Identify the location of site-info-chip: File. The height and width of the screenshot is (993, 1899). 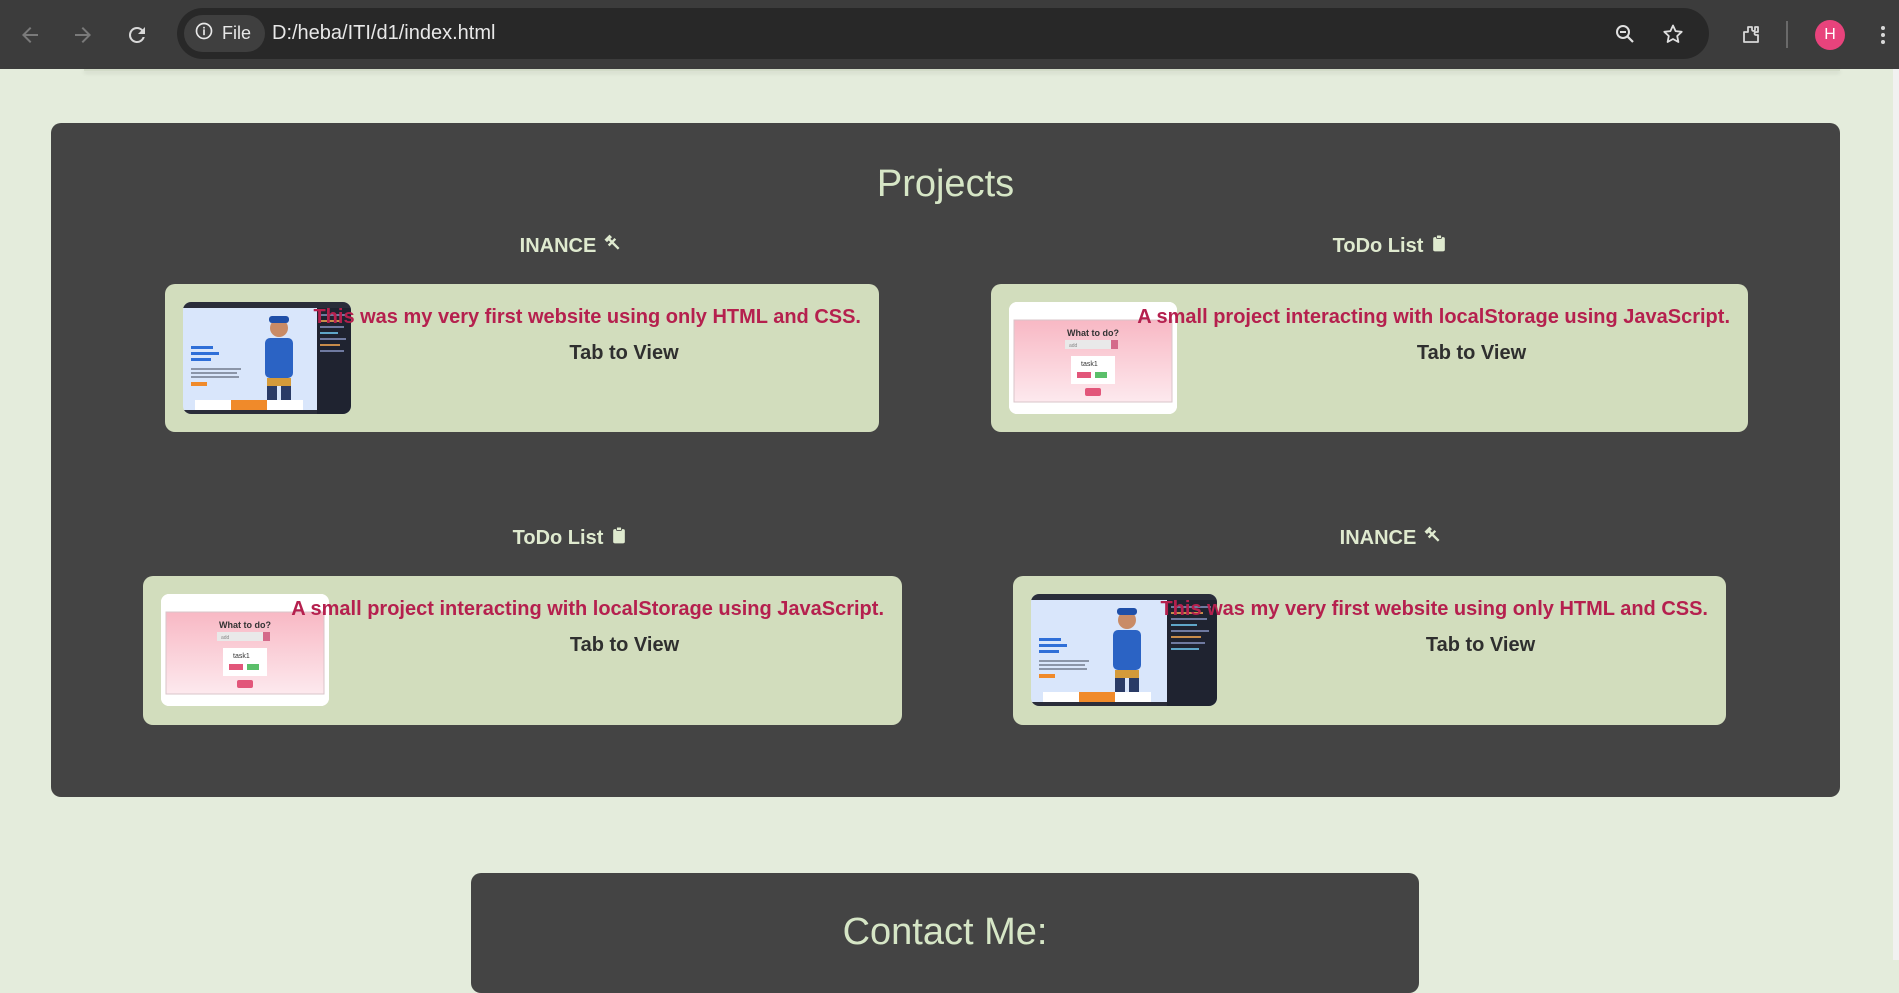
(225, 33).